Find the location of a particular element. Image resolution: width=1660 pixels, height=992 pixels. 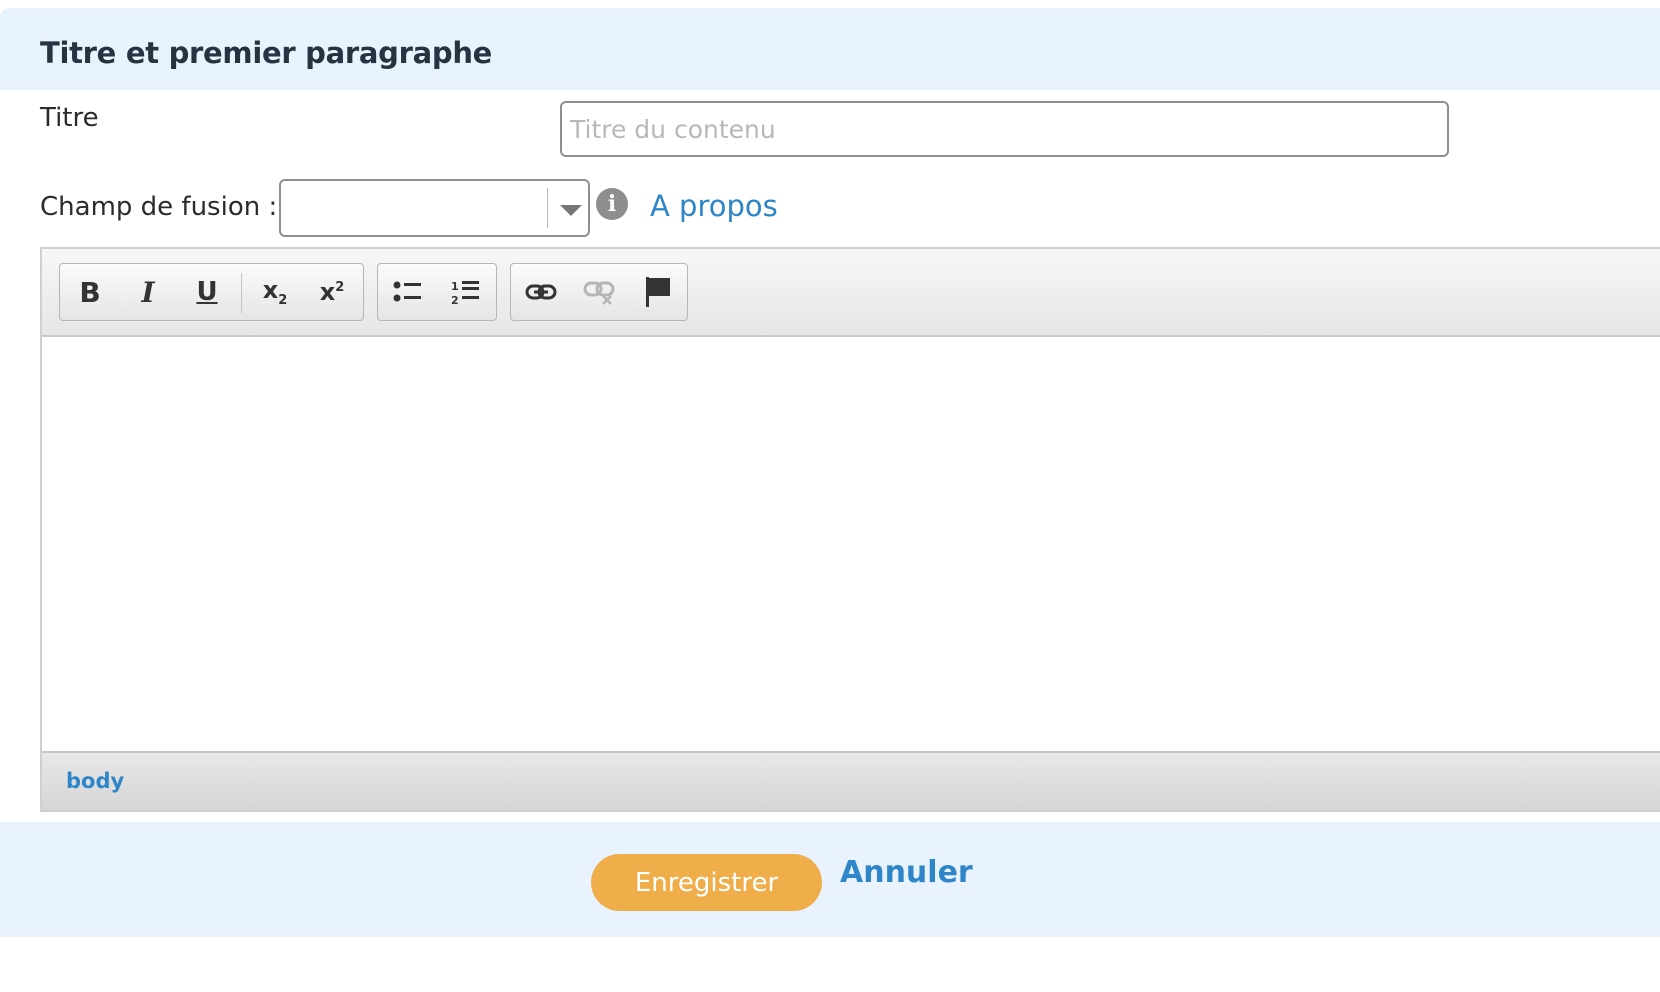

link-toolbar-group is located at coordinates (599, 292).